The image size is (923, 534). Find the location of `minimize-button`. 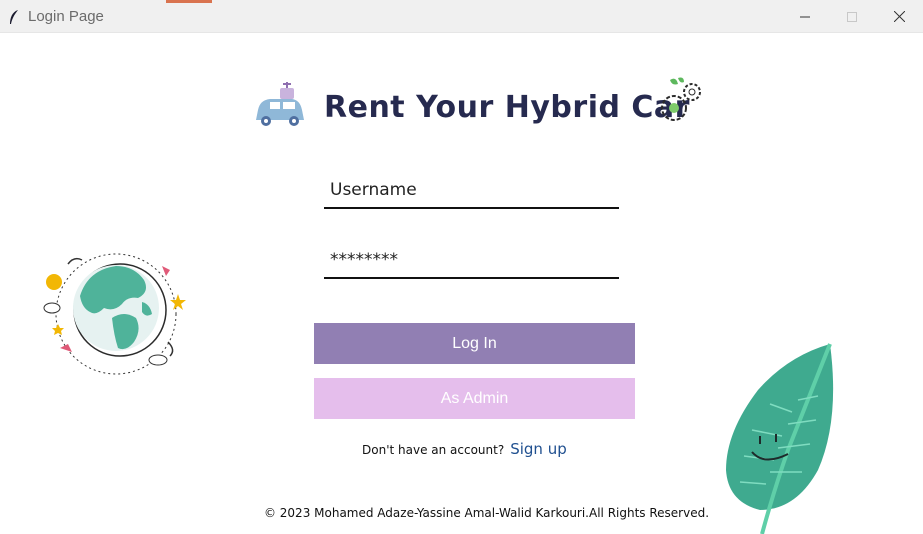

minimize-button is located at coordinates (805, 16).